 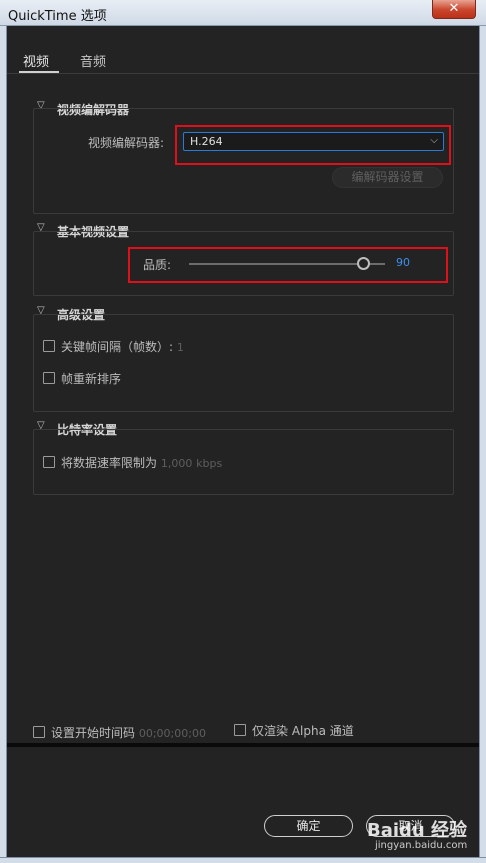 I want to click on limit-bitrate-checkbox, so click(x=49, y=462).